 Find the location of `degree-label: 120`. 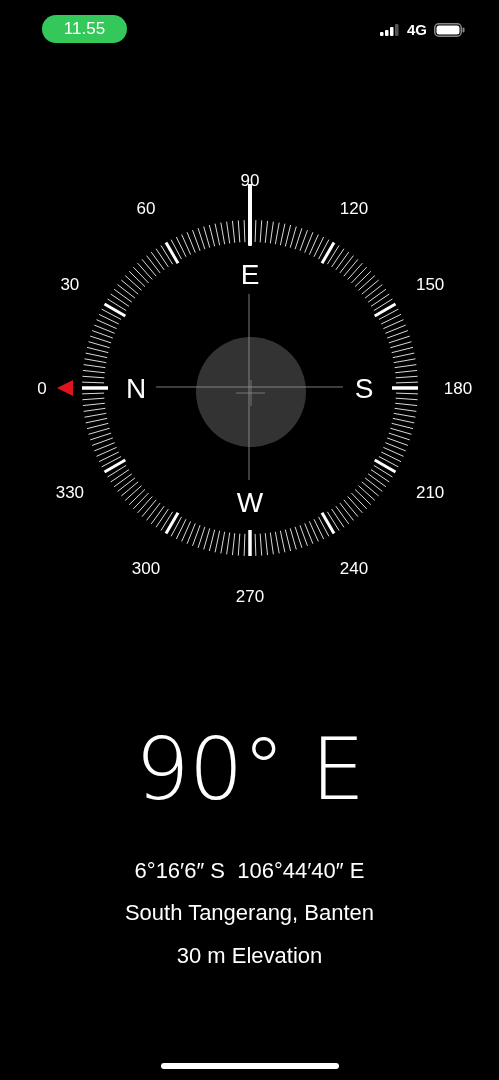

degree-label: 120 is located at coordinates (354, 208).